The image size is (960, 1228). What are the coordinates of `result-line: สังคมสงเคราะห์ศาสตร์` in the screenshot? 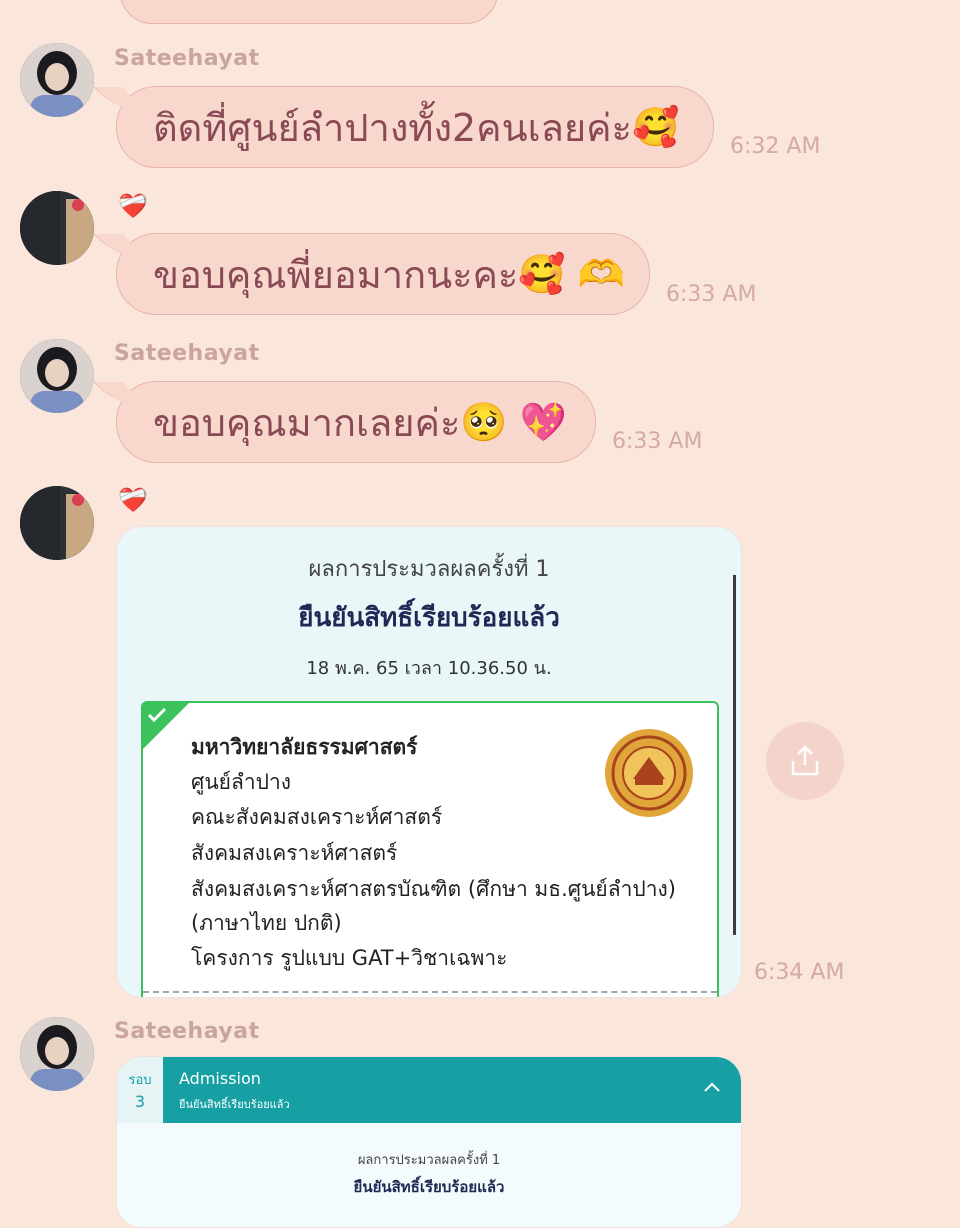 It's located at (294, 853).